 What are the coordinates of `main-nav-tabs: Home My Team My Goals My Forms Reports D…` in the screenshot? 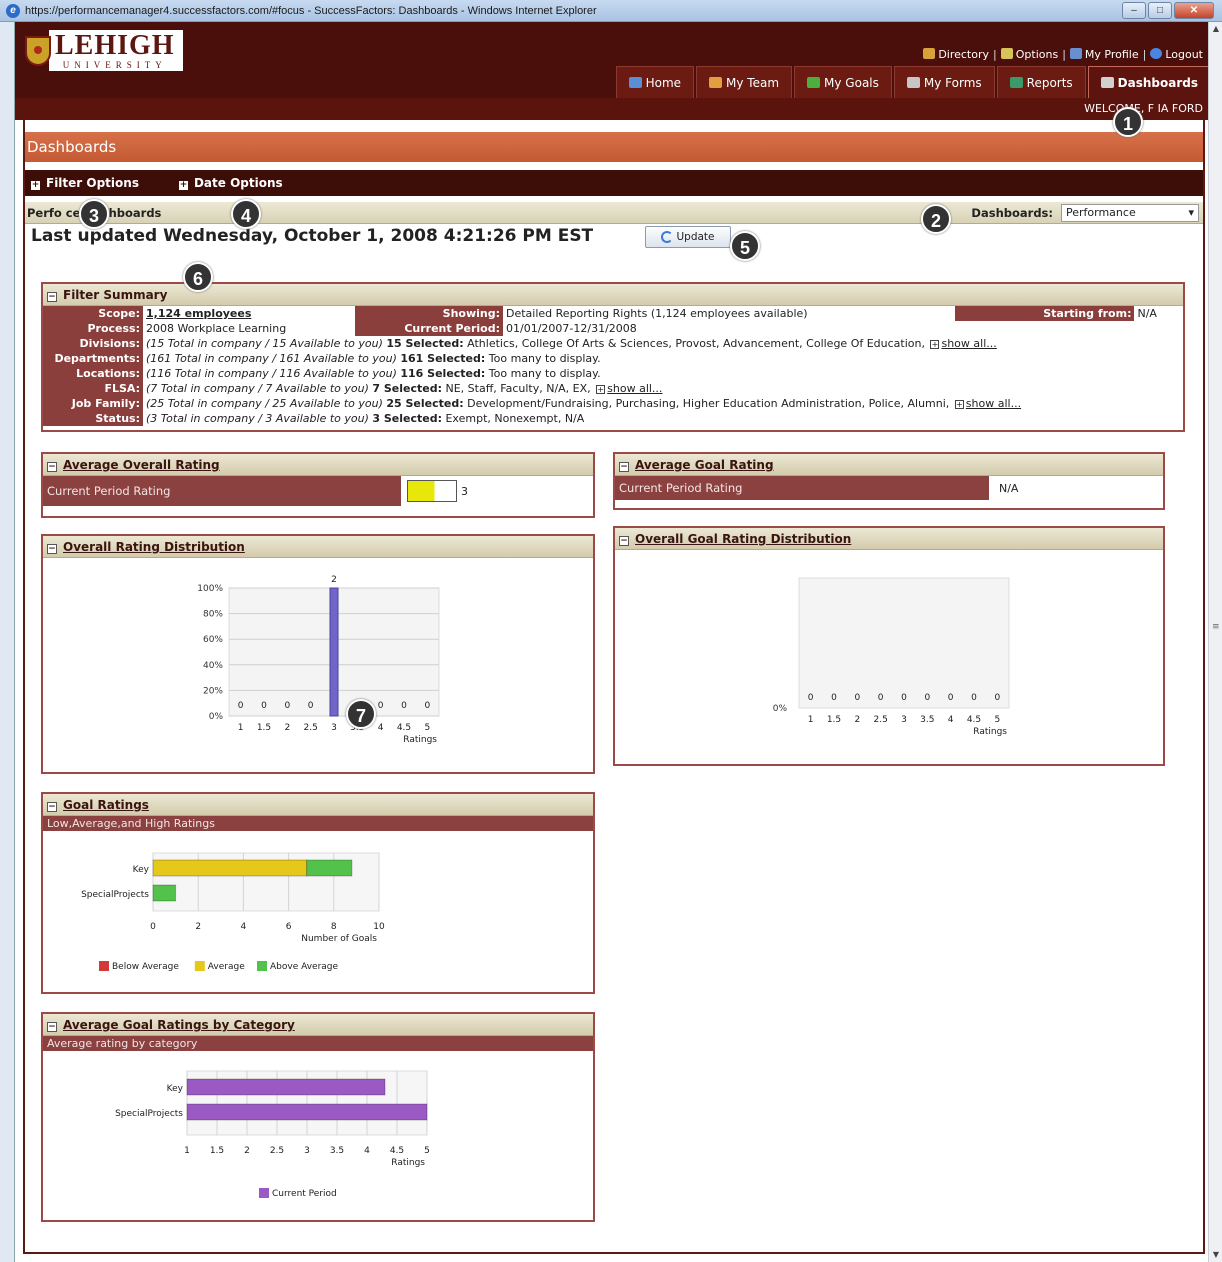 It's located at (912, 82).